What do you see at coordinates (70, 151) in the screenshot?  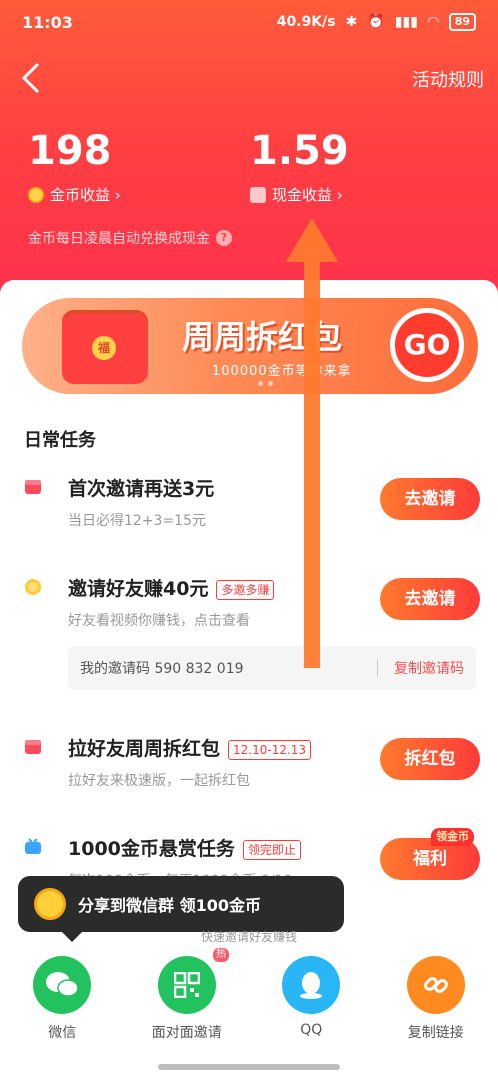 I see `coin-earnings-value: 198` at bounding box center [70, 151].